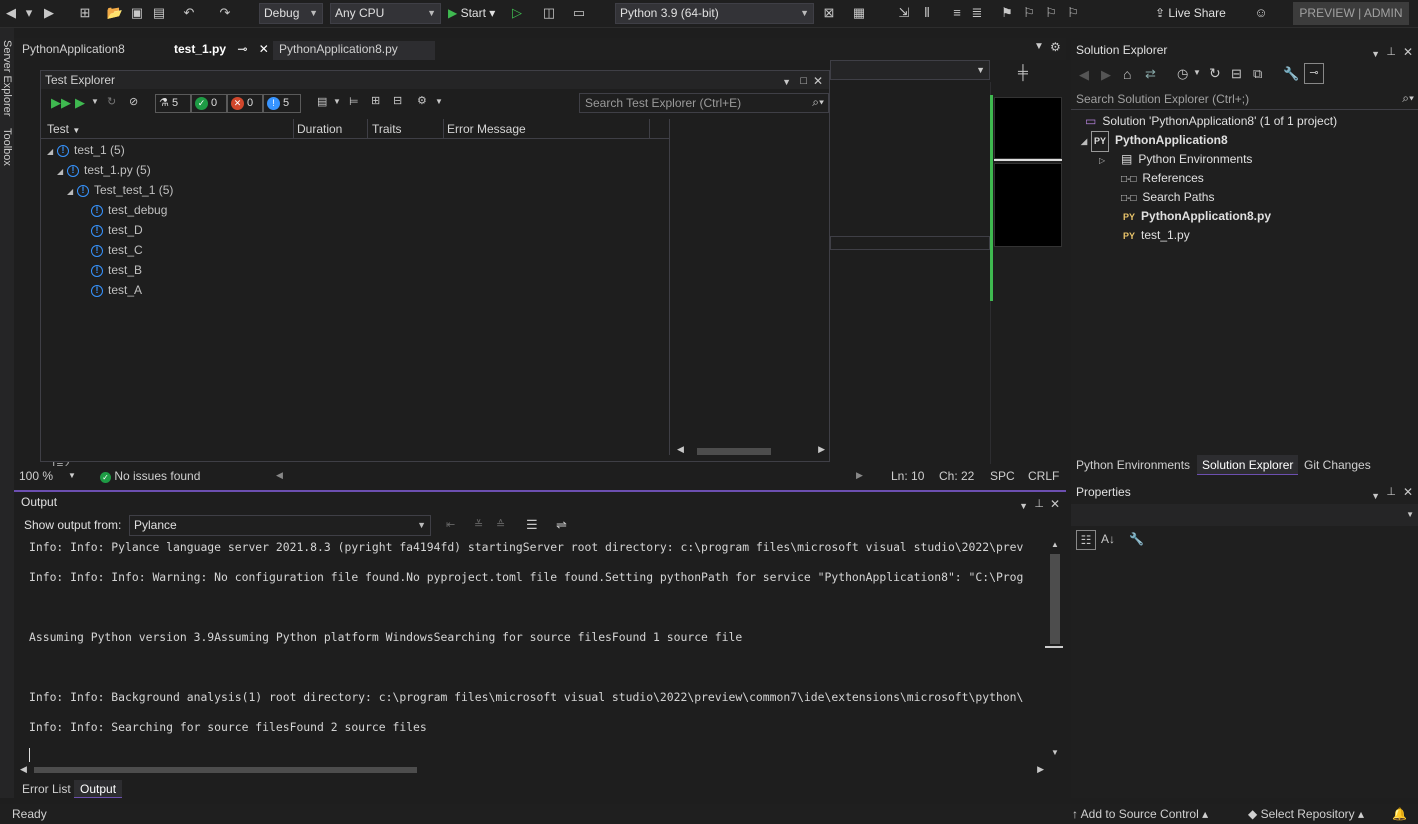 This screenshot has height=824, width=1418. I want to click on column-duration: Duration, so click(319, 129).